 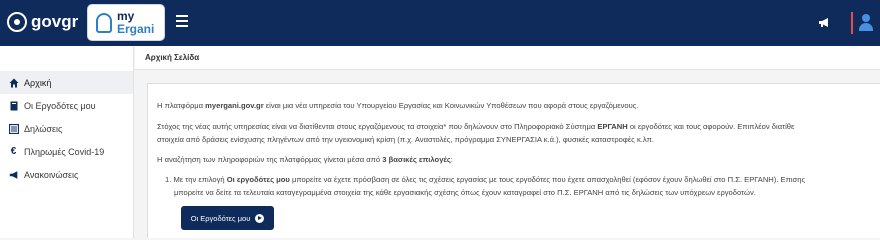 I want to click on sidebar-item-label: Πληρωμές Covid-19, so click(x=64, y=151).